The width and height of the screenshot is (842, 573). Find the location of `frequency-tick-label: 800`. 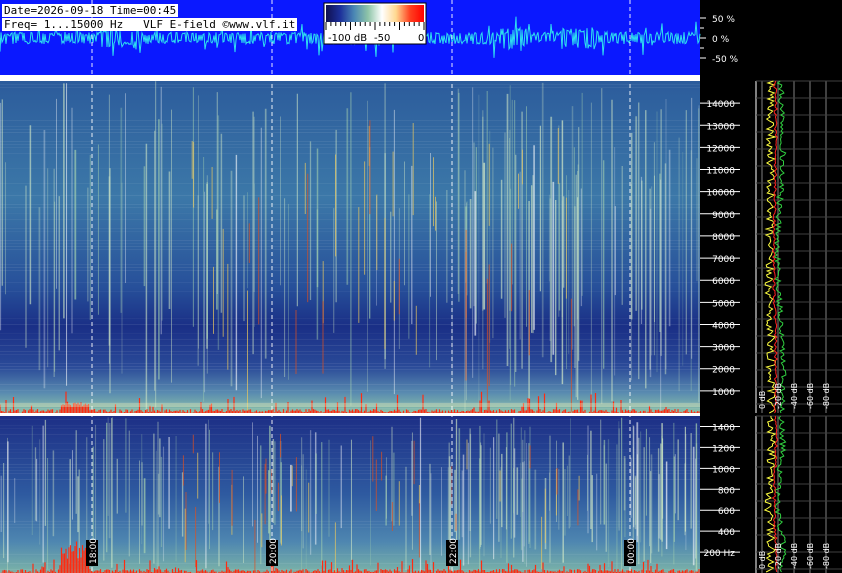

frequency-tick-label: 800 is located at coordinates (726, 491).